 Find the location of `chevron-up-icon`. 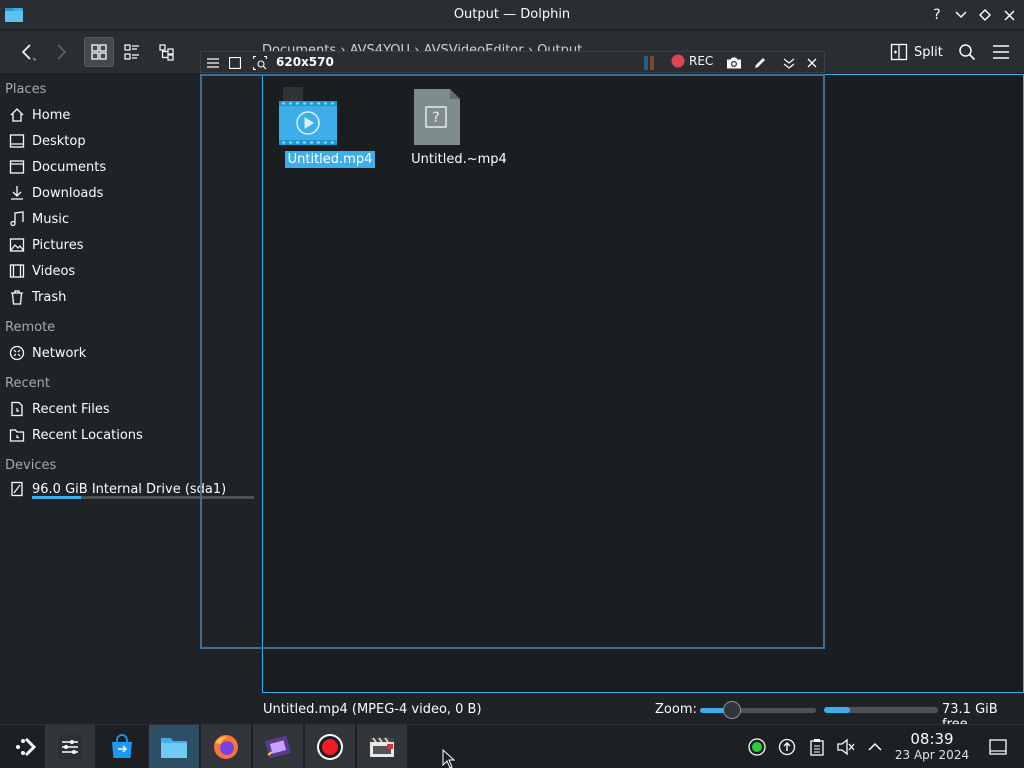

chevron-up-icon is located at coordinates (875, 746).